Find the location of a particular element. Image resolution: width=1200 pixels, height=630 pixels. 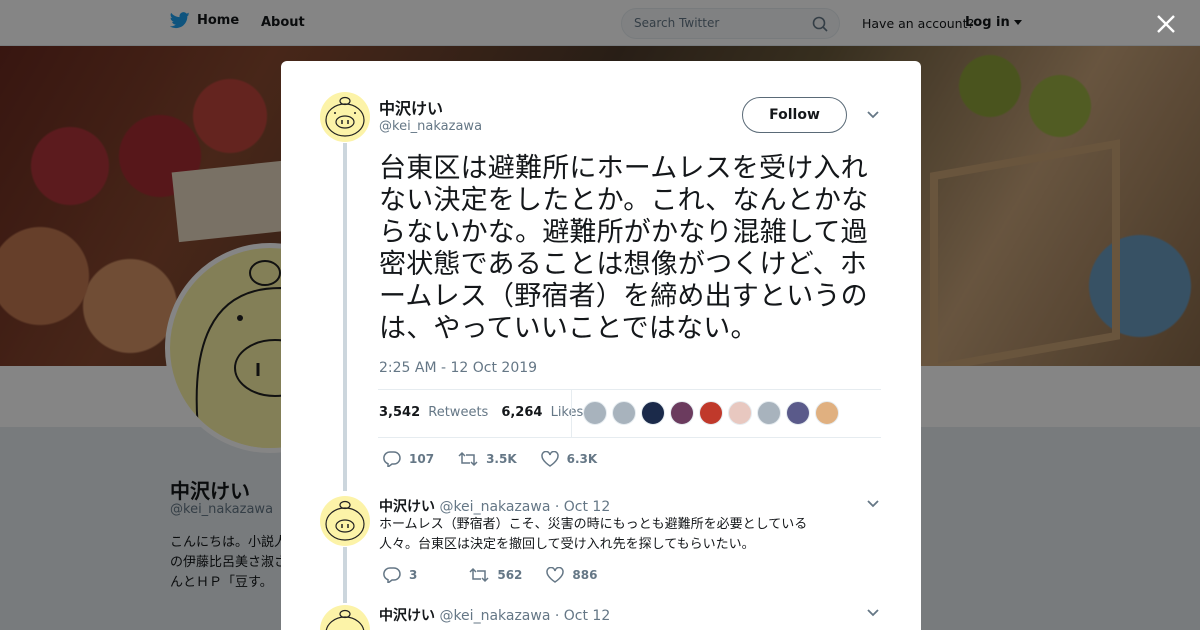

like-button: 886 is located at coordinates (571, 575).